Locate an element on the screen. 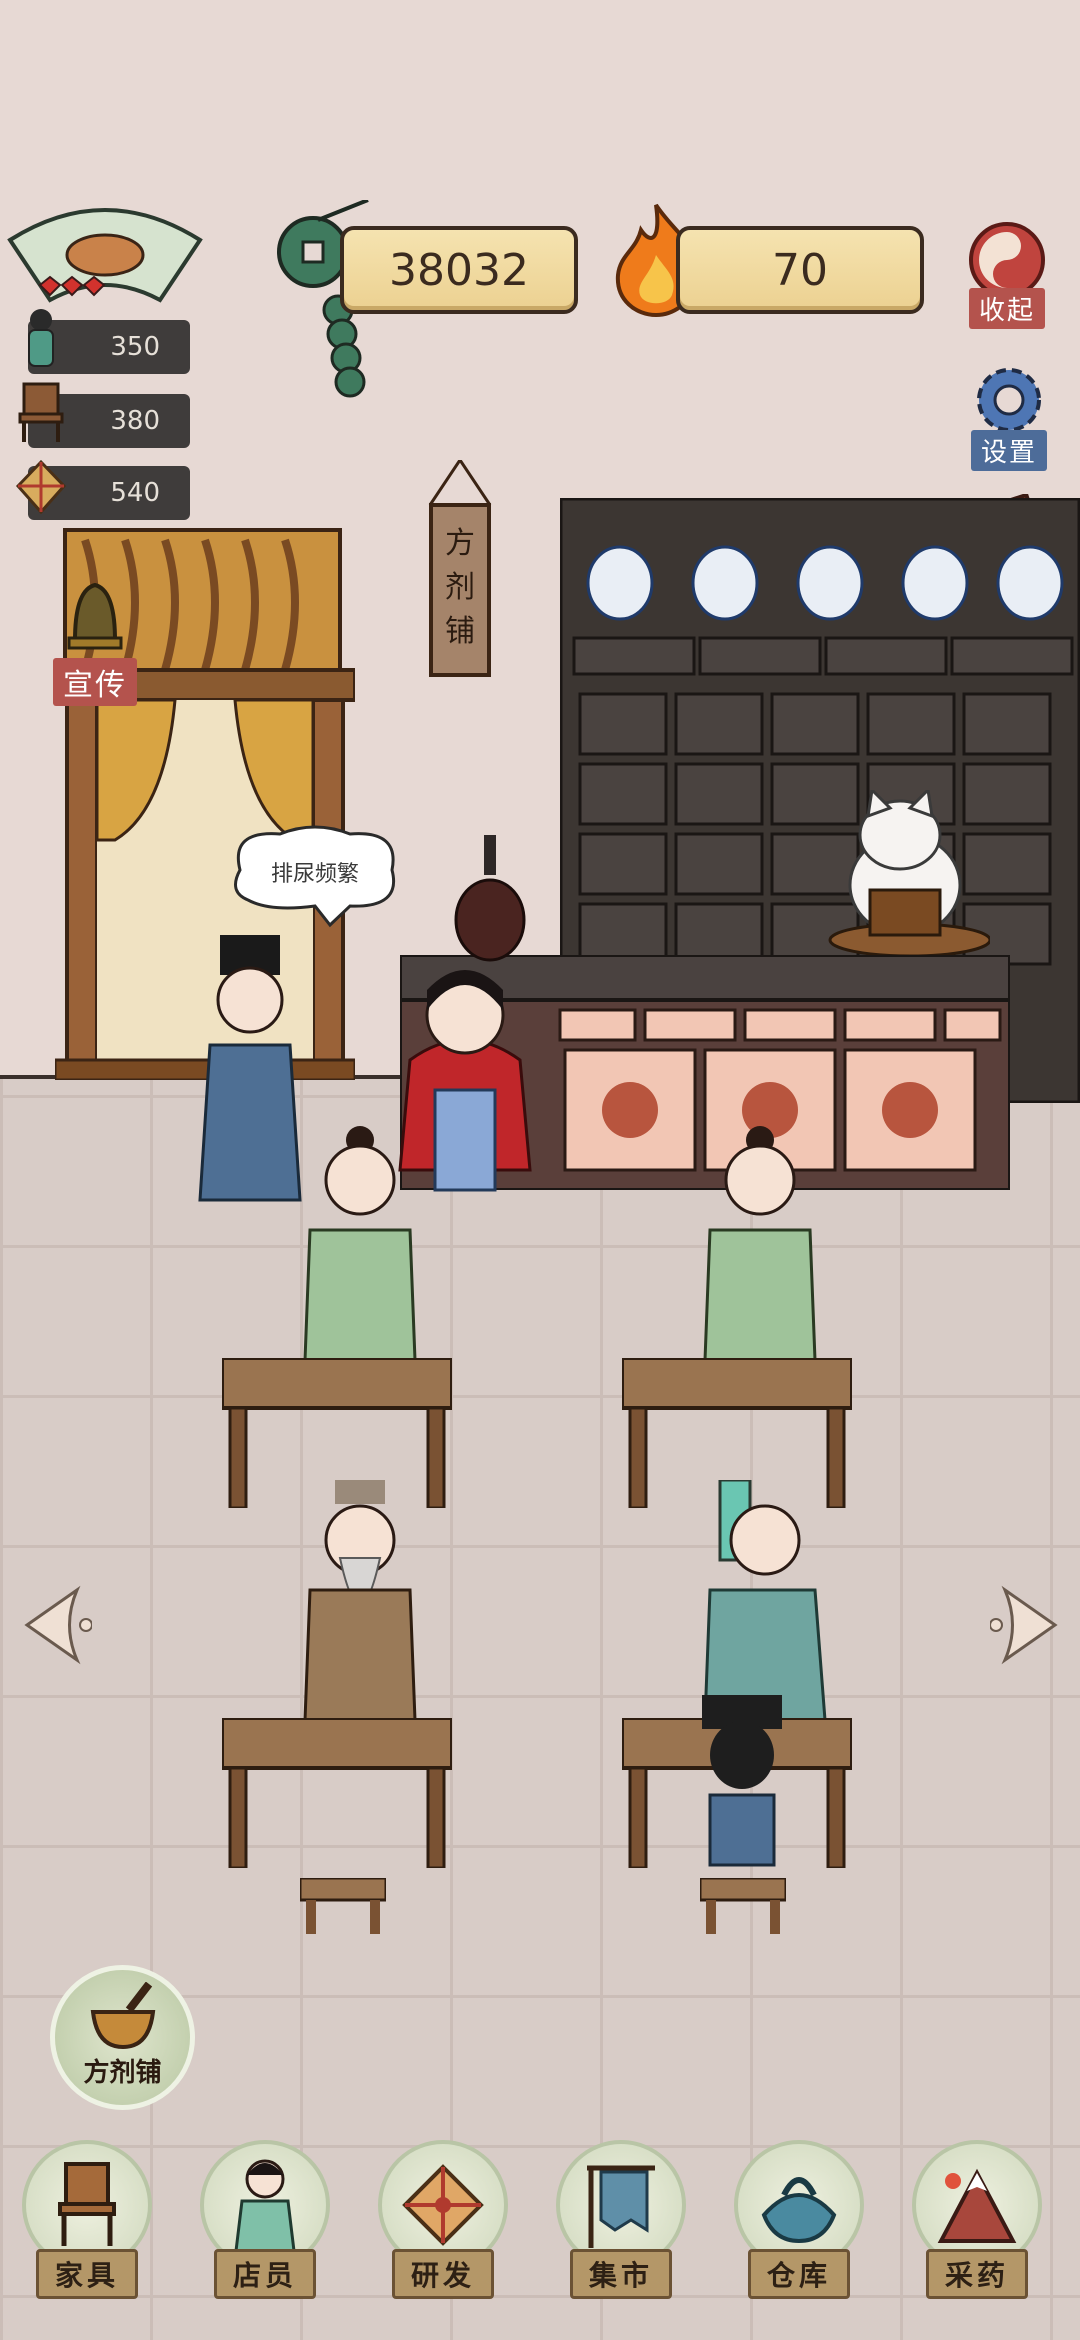 Image resolution: width=1080 pixels, height=2340 pixels. nav-warehouse: 仓库 is located at coordinates (799, 2219).